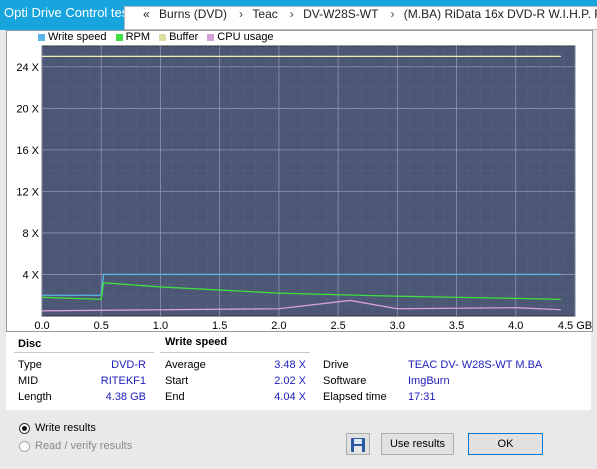 The width and height of the screenshot is (597, 469). Describe the element at coordinates (83, 446) in the screenshot. I see `read-verify-results-label: Read / verify results` at that location.